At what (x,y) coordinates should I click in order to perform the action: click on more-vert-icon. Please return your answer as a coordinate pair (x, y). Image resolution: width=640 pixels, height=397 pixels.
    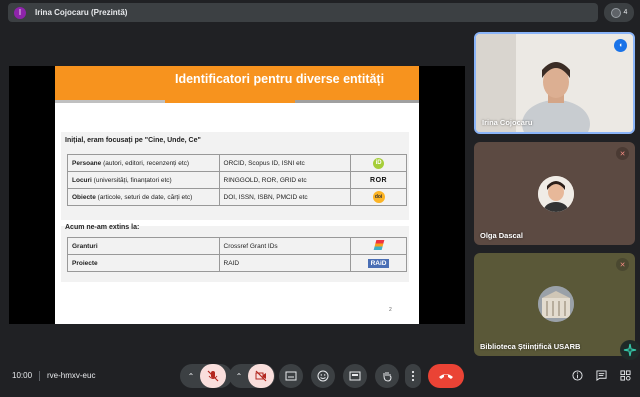
    Looking at the image, I should click on (413, 376).